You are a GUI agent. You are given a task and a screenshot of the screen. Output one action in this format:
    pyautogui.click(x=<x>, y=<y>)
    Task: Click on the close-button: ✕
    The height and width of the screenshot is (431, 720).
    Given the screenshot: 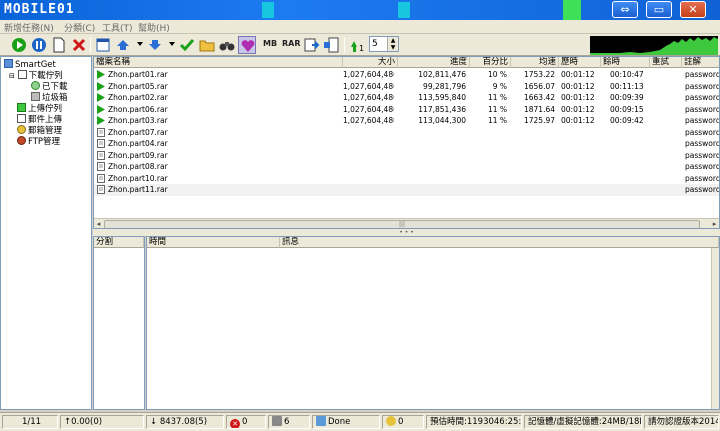 What is the action you would take?
    pyautogui.click(x=693, y=9)
    